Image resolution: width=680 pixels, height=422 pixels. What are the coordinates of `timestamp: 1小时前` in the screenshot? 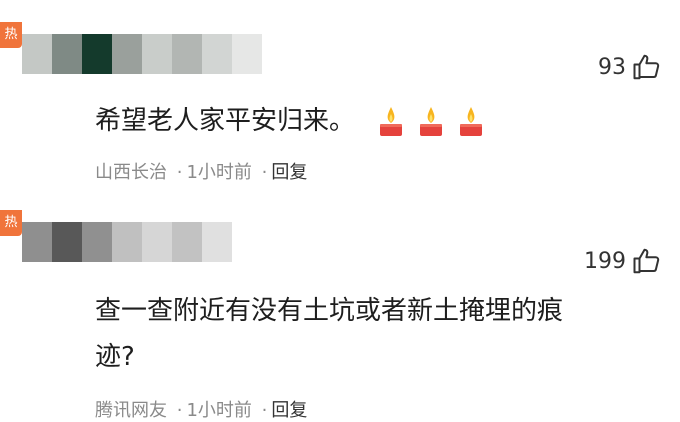 It's located at (219, 172).